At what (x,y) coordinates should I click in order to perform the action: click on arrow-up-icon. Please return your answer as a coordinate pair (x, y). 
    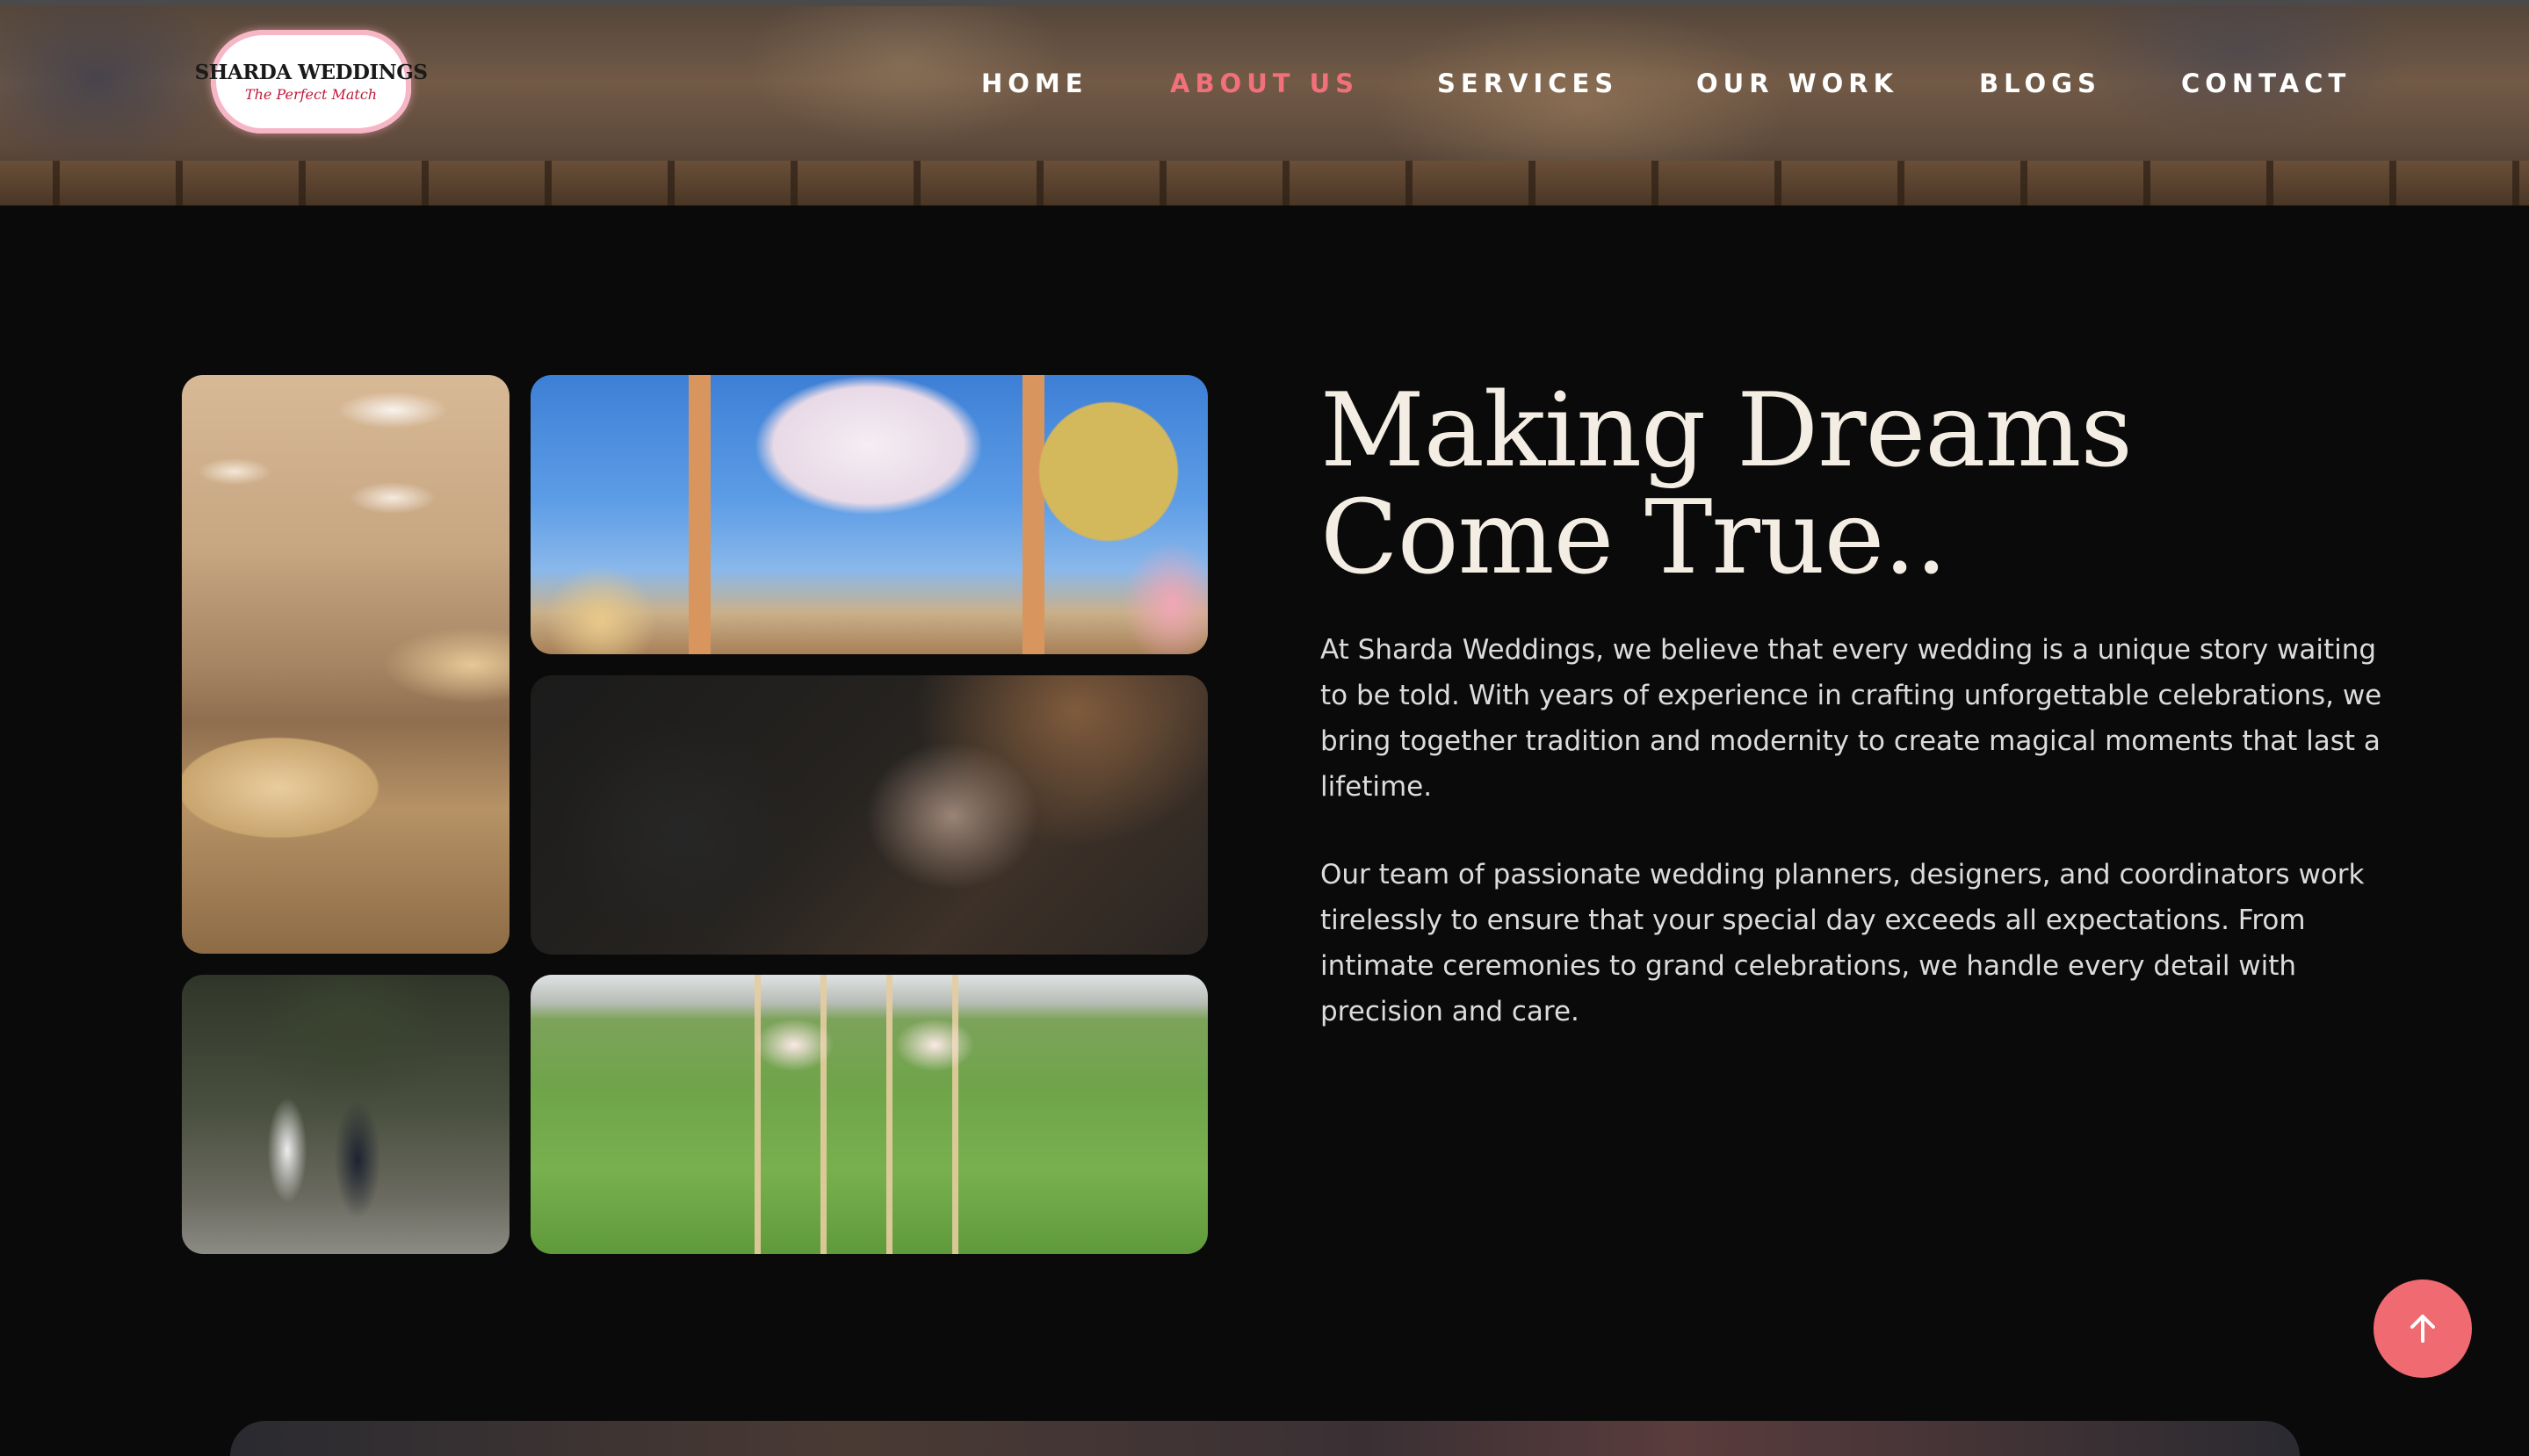
    Looking at the image, I should click on (2422, 1329).